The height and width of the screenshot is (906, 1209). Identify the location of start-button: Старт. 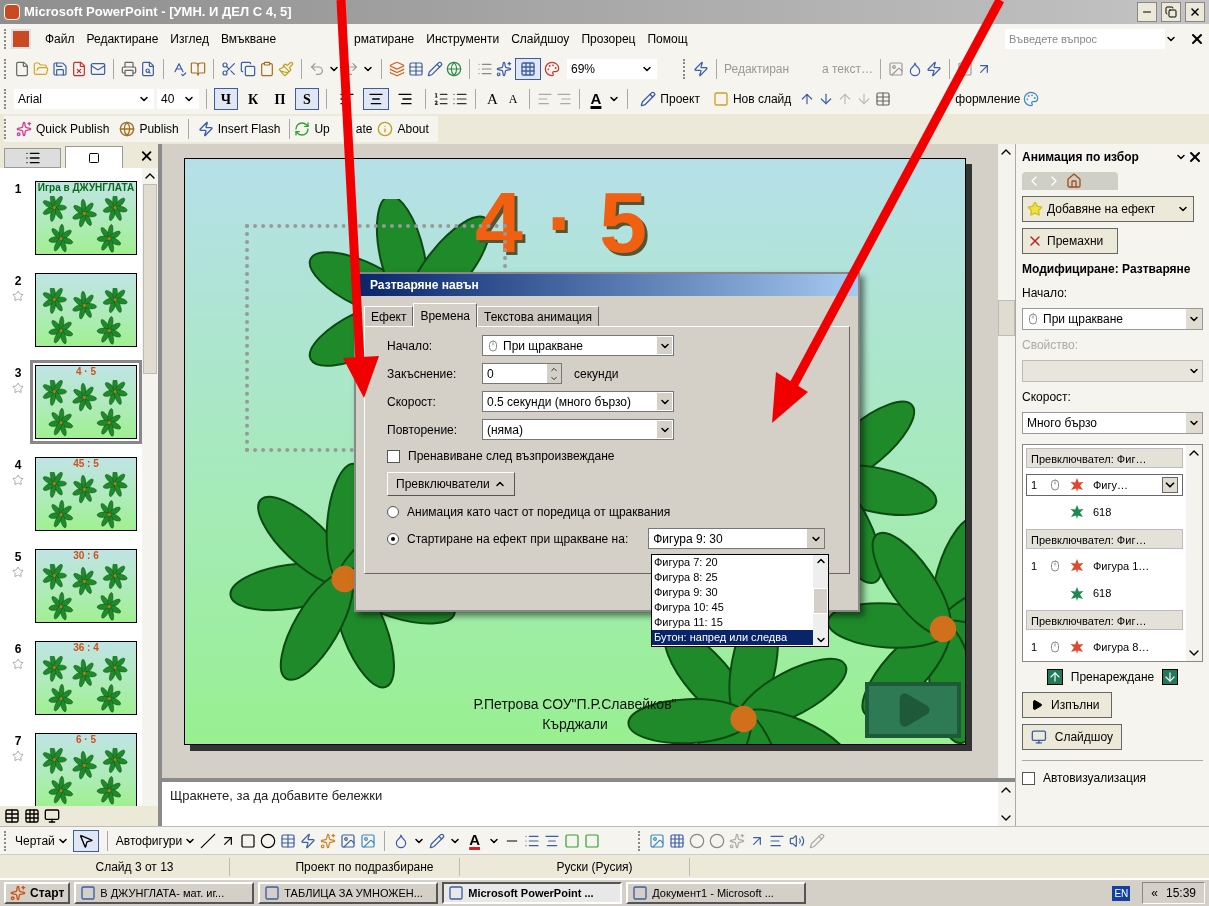
(37, 893).